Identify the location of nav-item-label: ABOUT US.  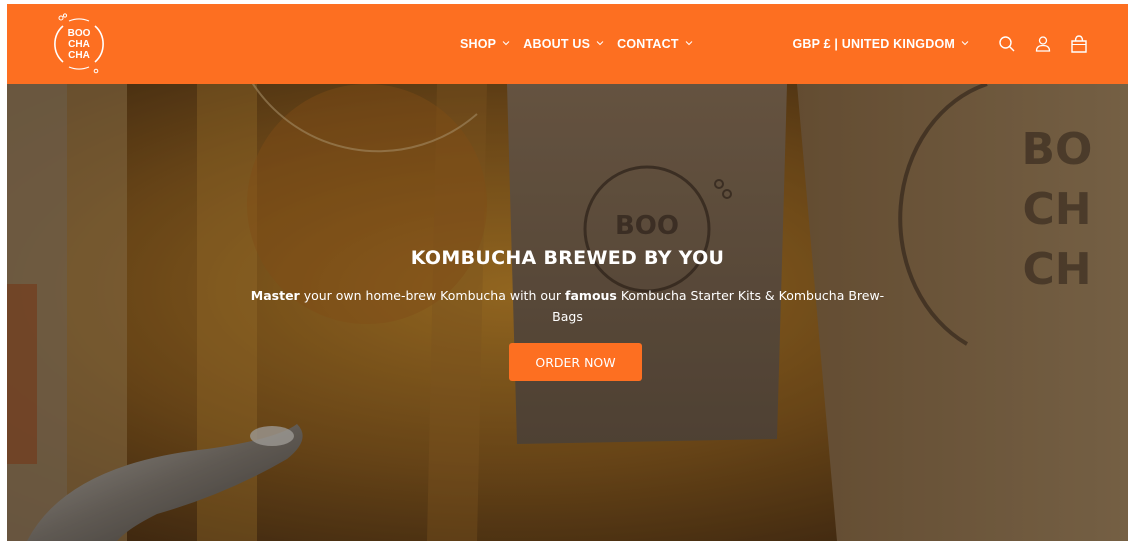
(557, 44).